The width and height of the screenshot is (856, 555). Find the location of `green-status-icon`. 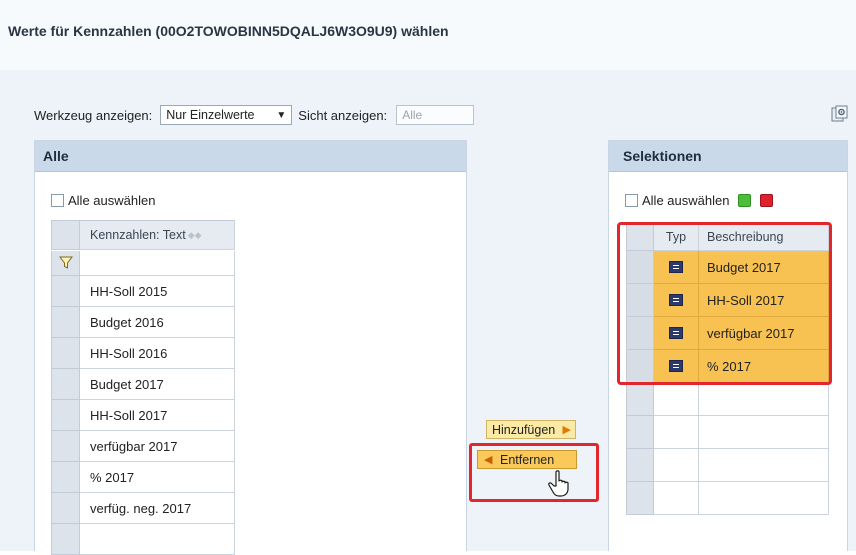

green-status-icon is located at coordinates (745, 200).